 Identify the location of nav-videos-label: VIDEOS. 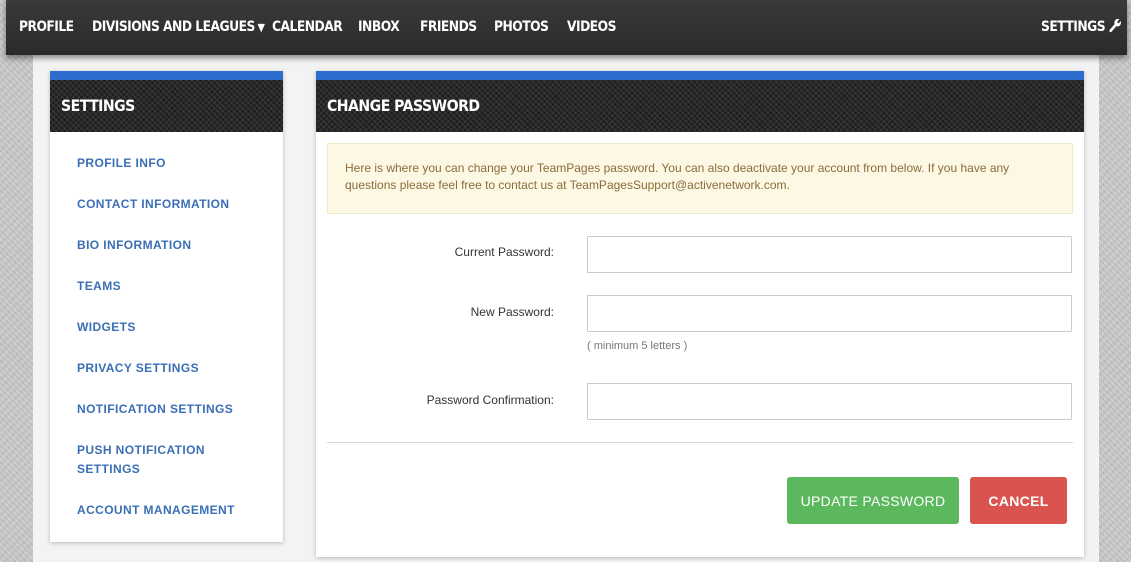
(591, 27).